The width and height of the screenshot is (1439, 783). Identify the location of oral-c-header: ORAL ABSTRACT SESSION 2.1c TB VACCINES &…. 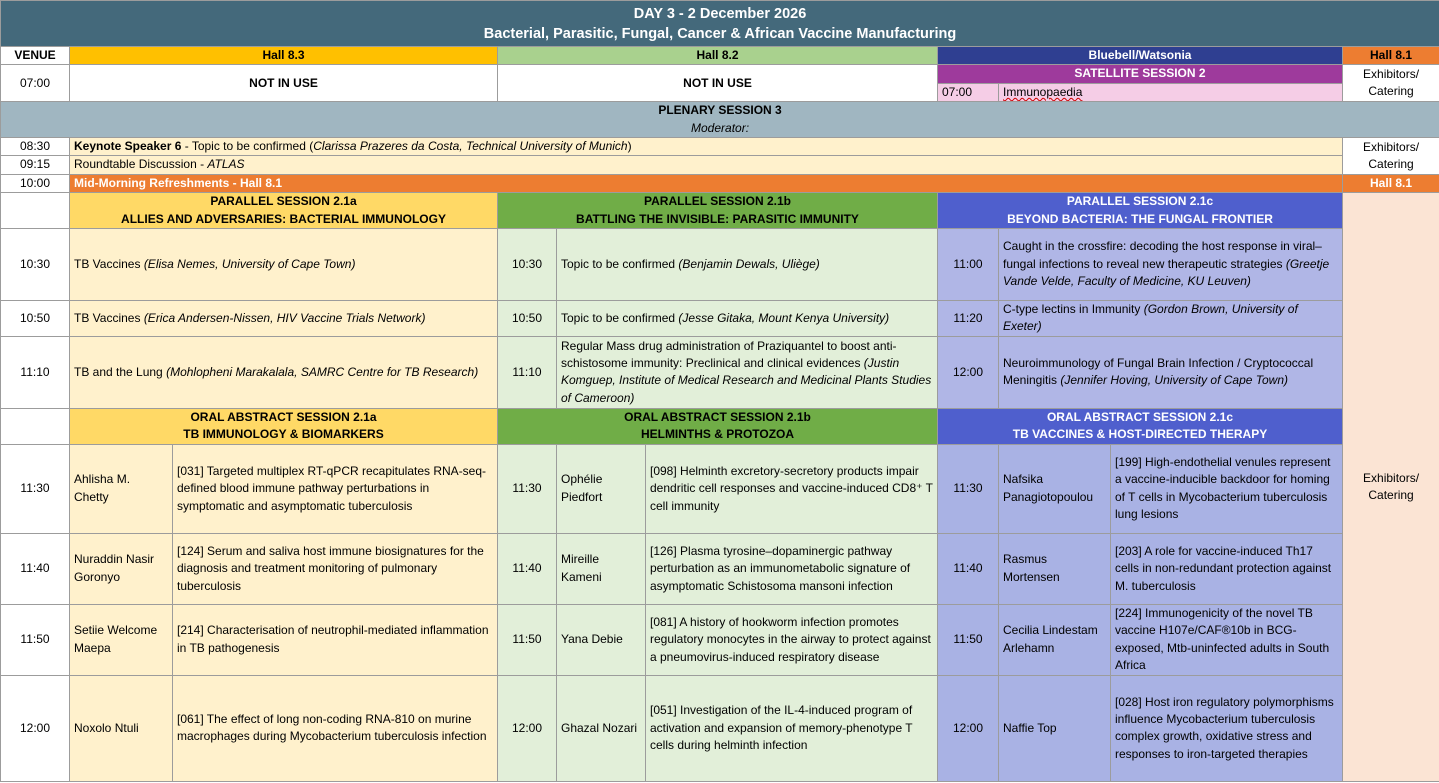
(1140, 426).